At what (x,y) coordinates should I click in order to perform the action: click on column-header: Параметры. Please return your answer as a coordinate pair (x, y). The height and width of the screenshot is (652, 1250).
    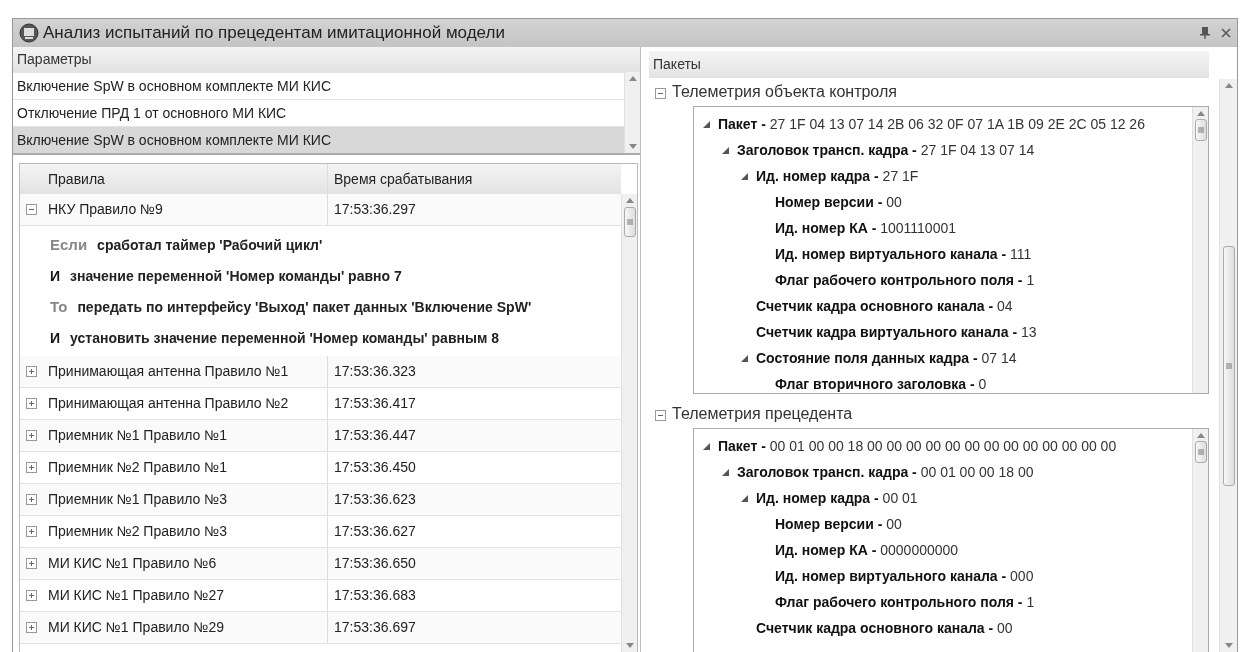
    Looking at the image, I should click on (326, 59).